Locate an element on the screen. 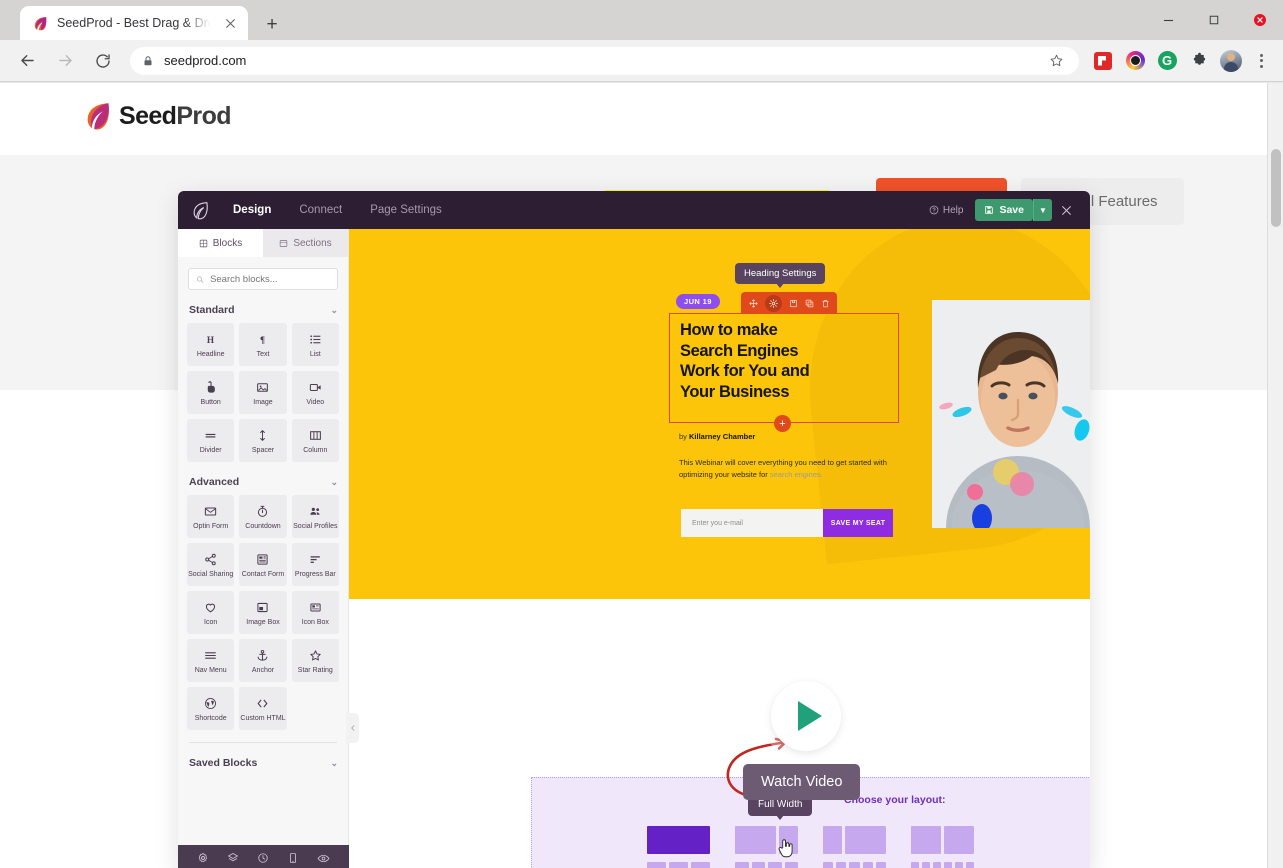  block-social-sharing: Social Sharing is located at coordinates (211, 564).